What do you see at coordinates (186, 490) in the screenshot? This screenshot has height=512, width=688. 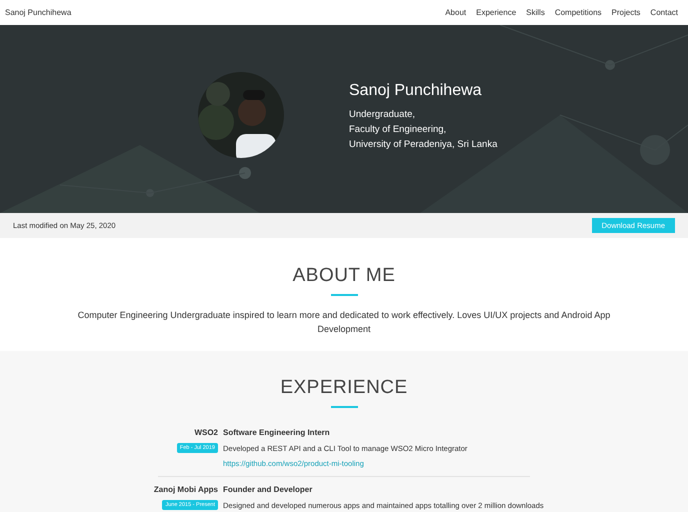 I see `company-name: Zanoj Mobi Apps` at bounding box center [186, 490].